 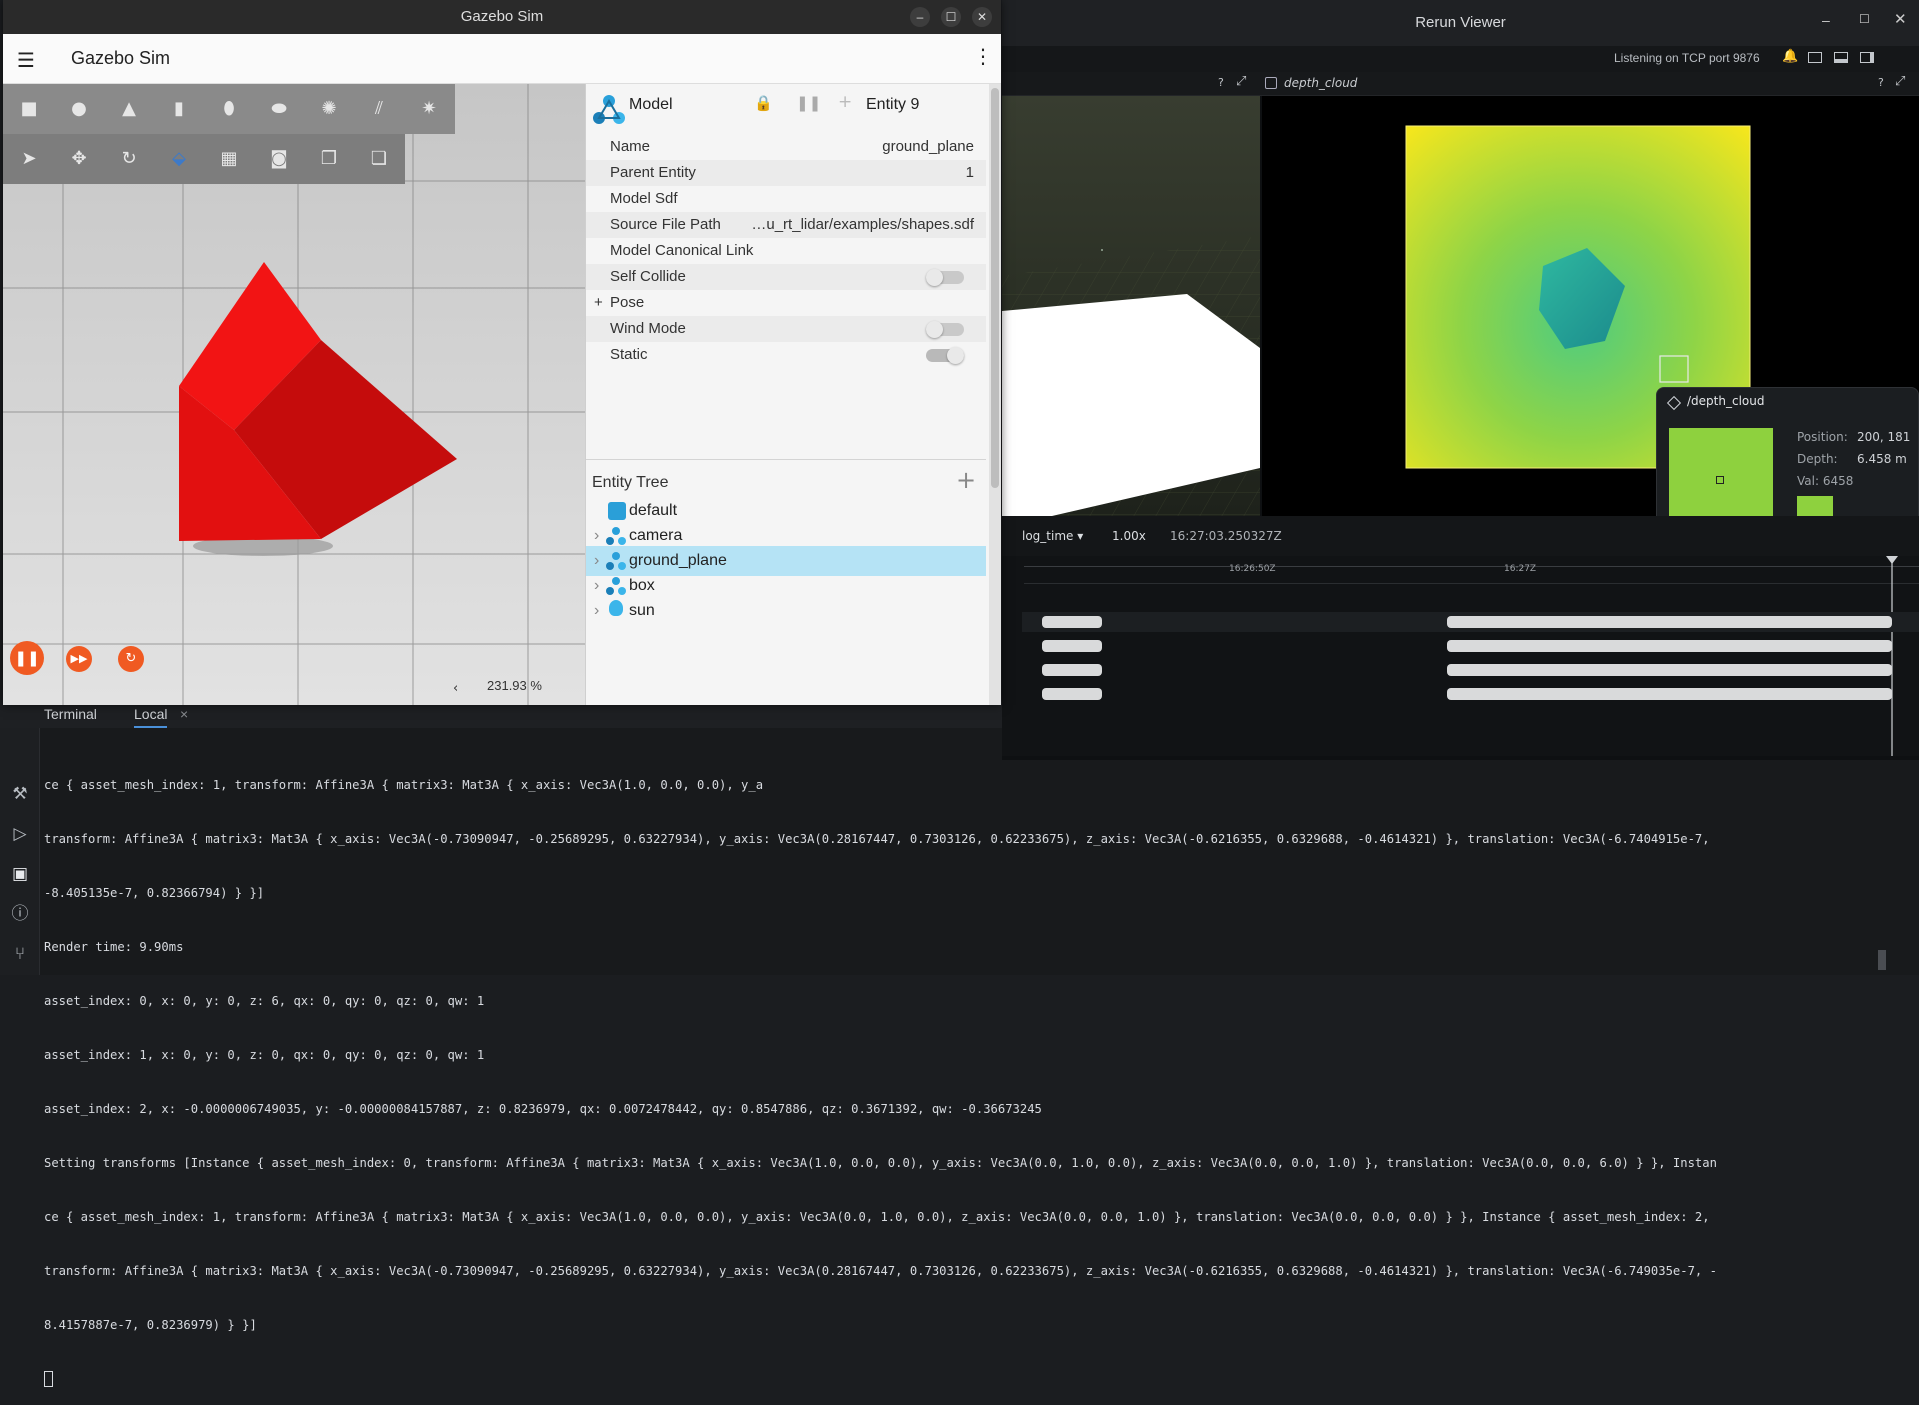 I want to click on step-forward-button: ▶▶, so click(x=79, y=659).